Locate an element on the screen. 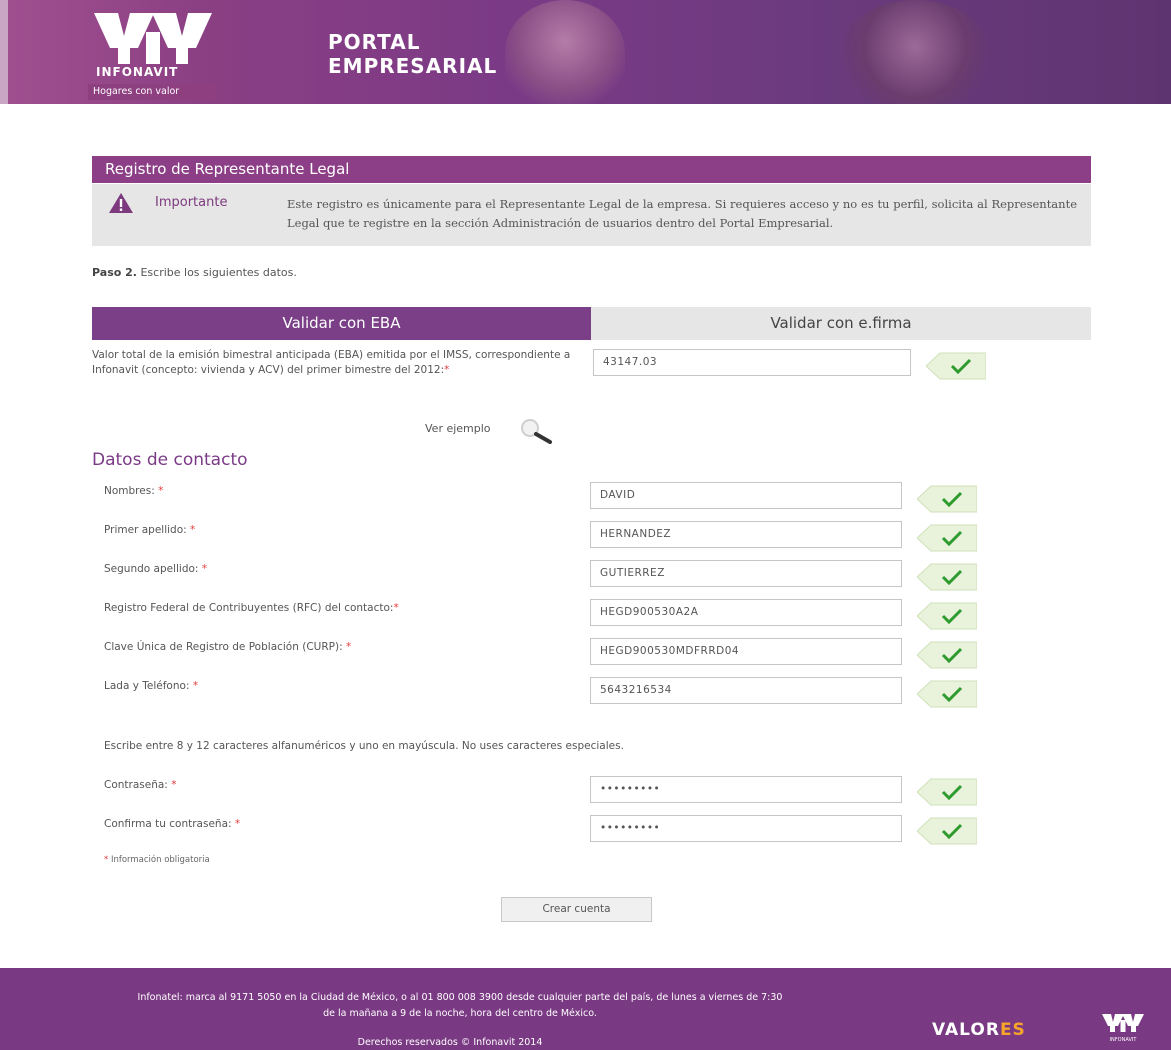 This screenshot has width=1171, height=1050. field-label-confirm-password: Confirma tu contraseña: * is located at coordinates (172, 824).